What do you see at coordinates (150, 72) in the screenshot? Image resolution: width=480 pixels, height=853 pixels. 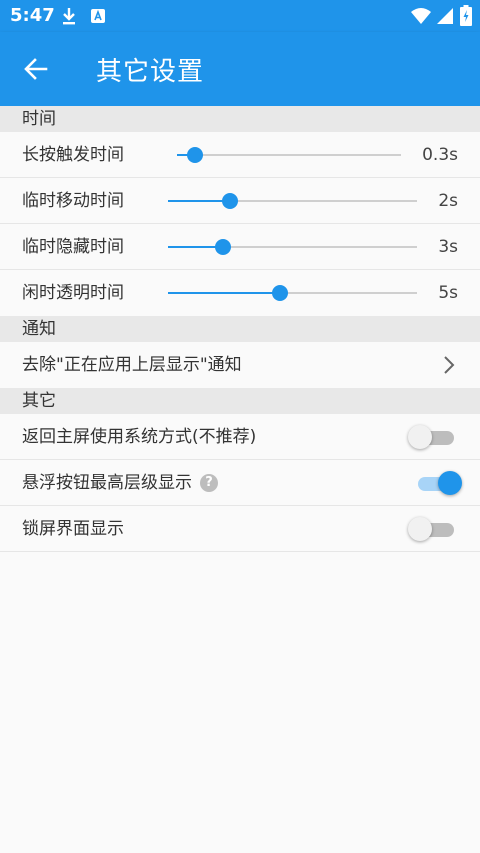 I see `page-title: 其它设置` at bounding box center [150, 72].